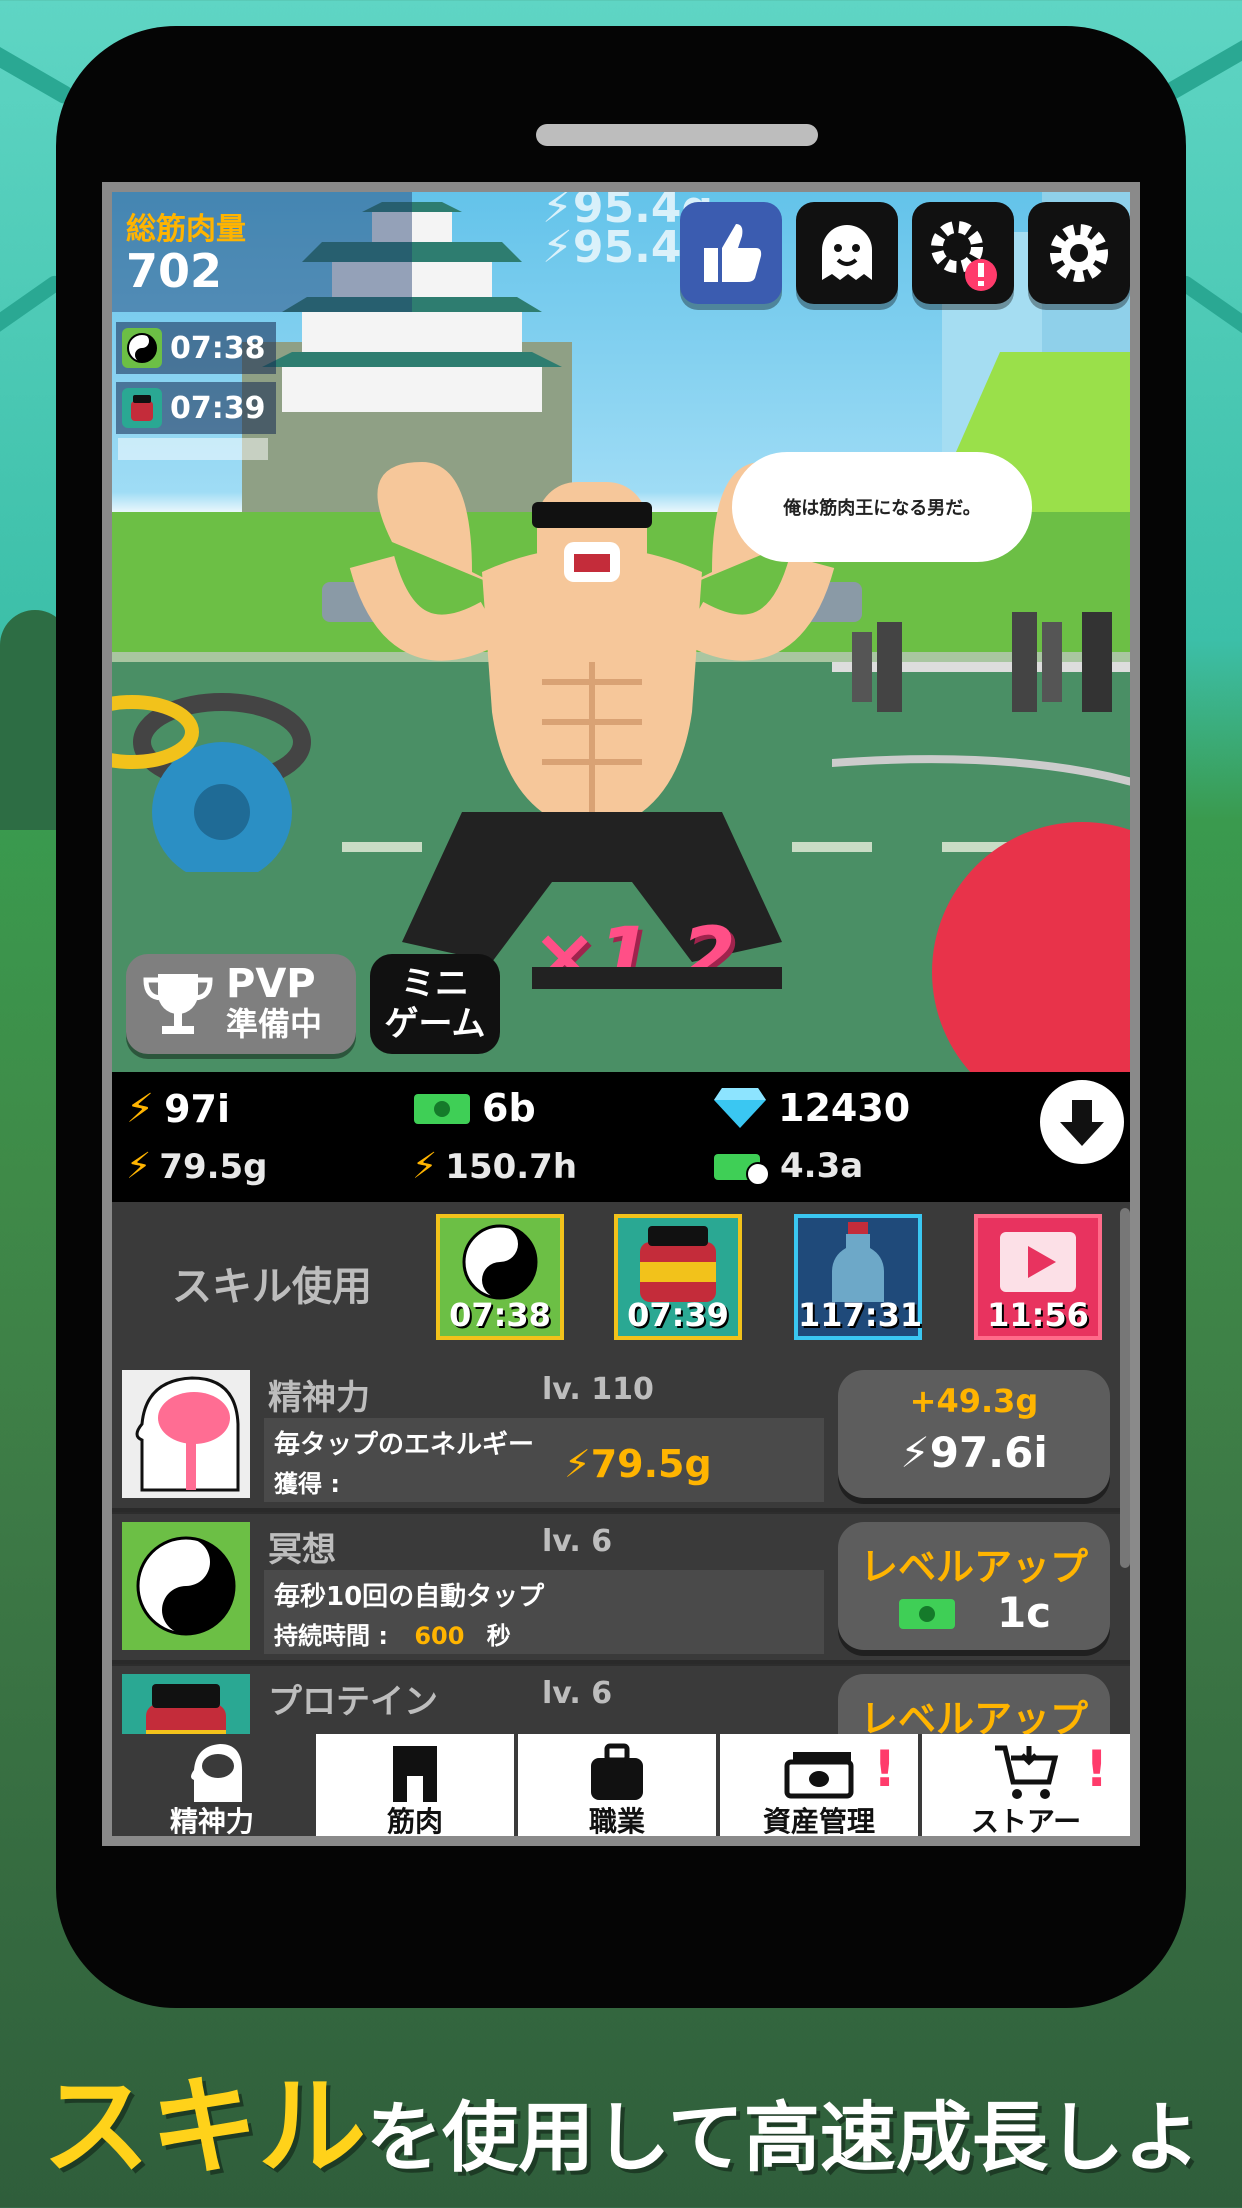 Image resolution: width=1242 pixels, height=2208 pixels. I want to click on energy-value: 97i, so click(197, 1109).